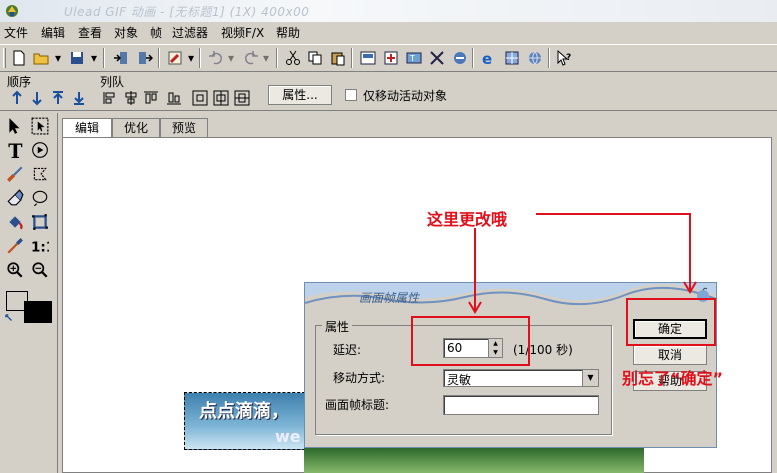 Image resolution: width=777 pixels, height=473 pixels. I want to click on add-frame-icon, so click(391, 58).